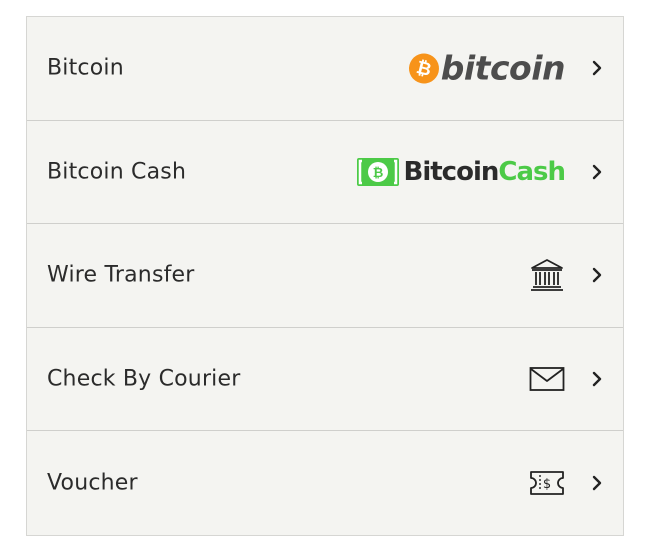 The width and height of the screenshot is (650, 538). I want to click on payment-option-label: Bitcoin Cash, so click(117, 172).